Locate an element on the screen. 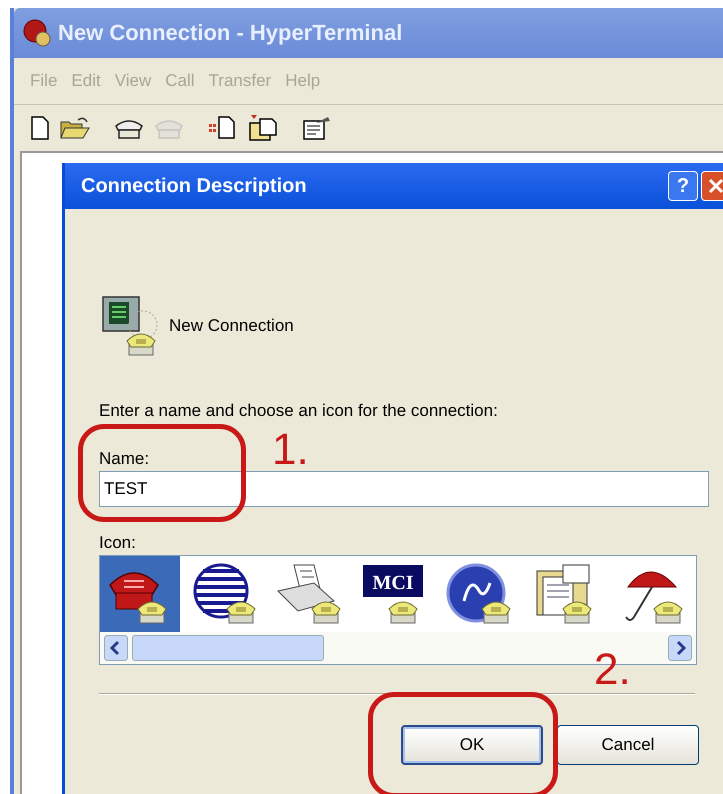  dialog-button: Cancel is located at coordinates (628, 745).